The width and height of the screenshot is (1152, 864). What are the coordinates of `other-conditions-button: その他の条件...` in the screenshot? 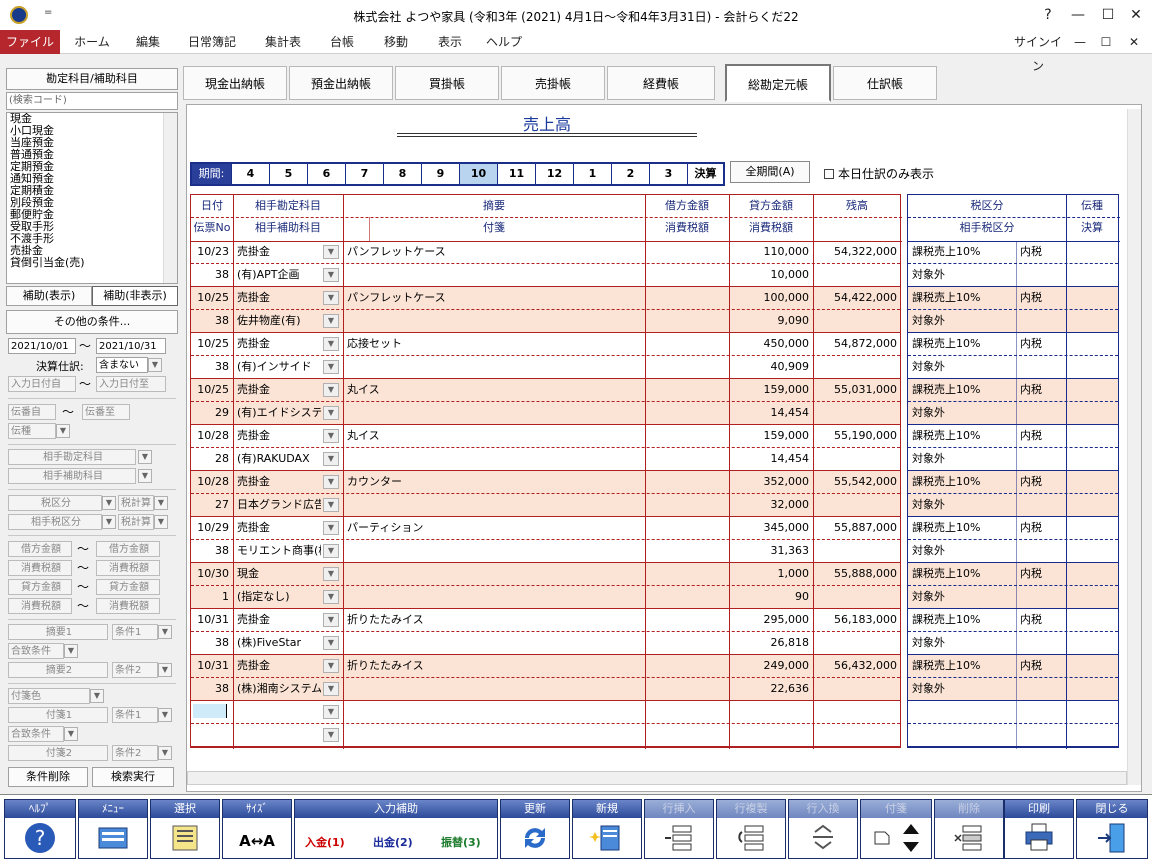 It's located at (92, 322).